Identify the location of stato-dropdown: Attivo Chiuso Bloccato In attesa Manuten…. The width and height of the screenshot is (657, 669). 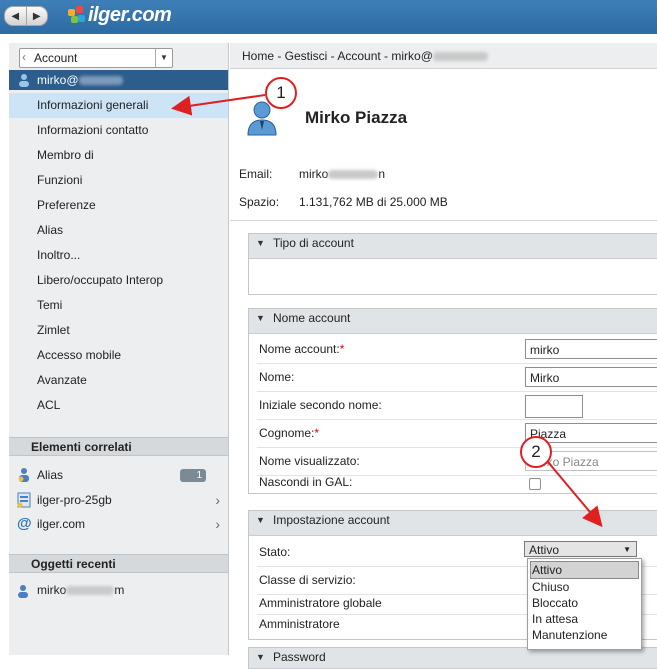
(584, 604).